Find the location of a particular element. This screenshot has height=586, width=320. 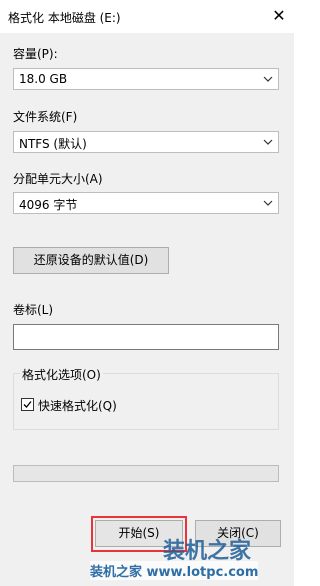

format-progress-bar is located at coordinates (146, 473).